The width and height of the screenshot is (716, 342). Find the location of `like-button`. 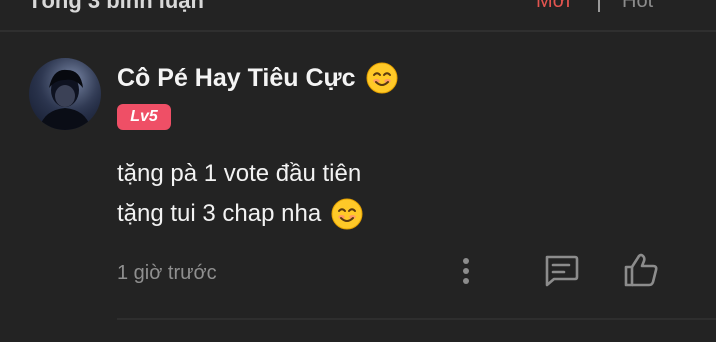

like-button is located at coordinates (641, 270).